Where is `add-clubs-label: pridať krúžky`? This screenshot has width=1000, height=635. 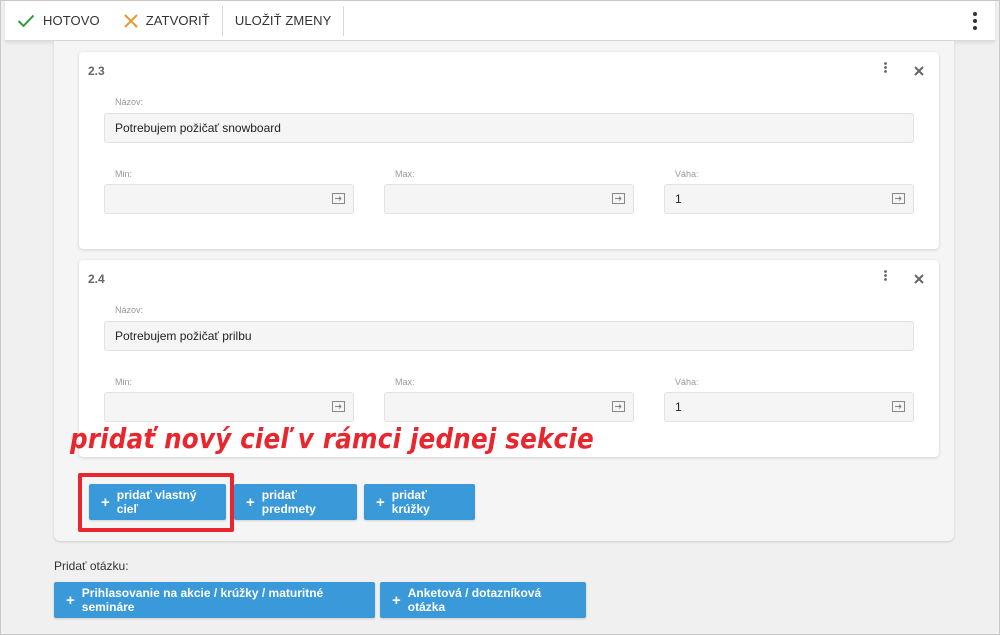
add-clubs-label: pridať krúžky is located at coordinates (410, 502).